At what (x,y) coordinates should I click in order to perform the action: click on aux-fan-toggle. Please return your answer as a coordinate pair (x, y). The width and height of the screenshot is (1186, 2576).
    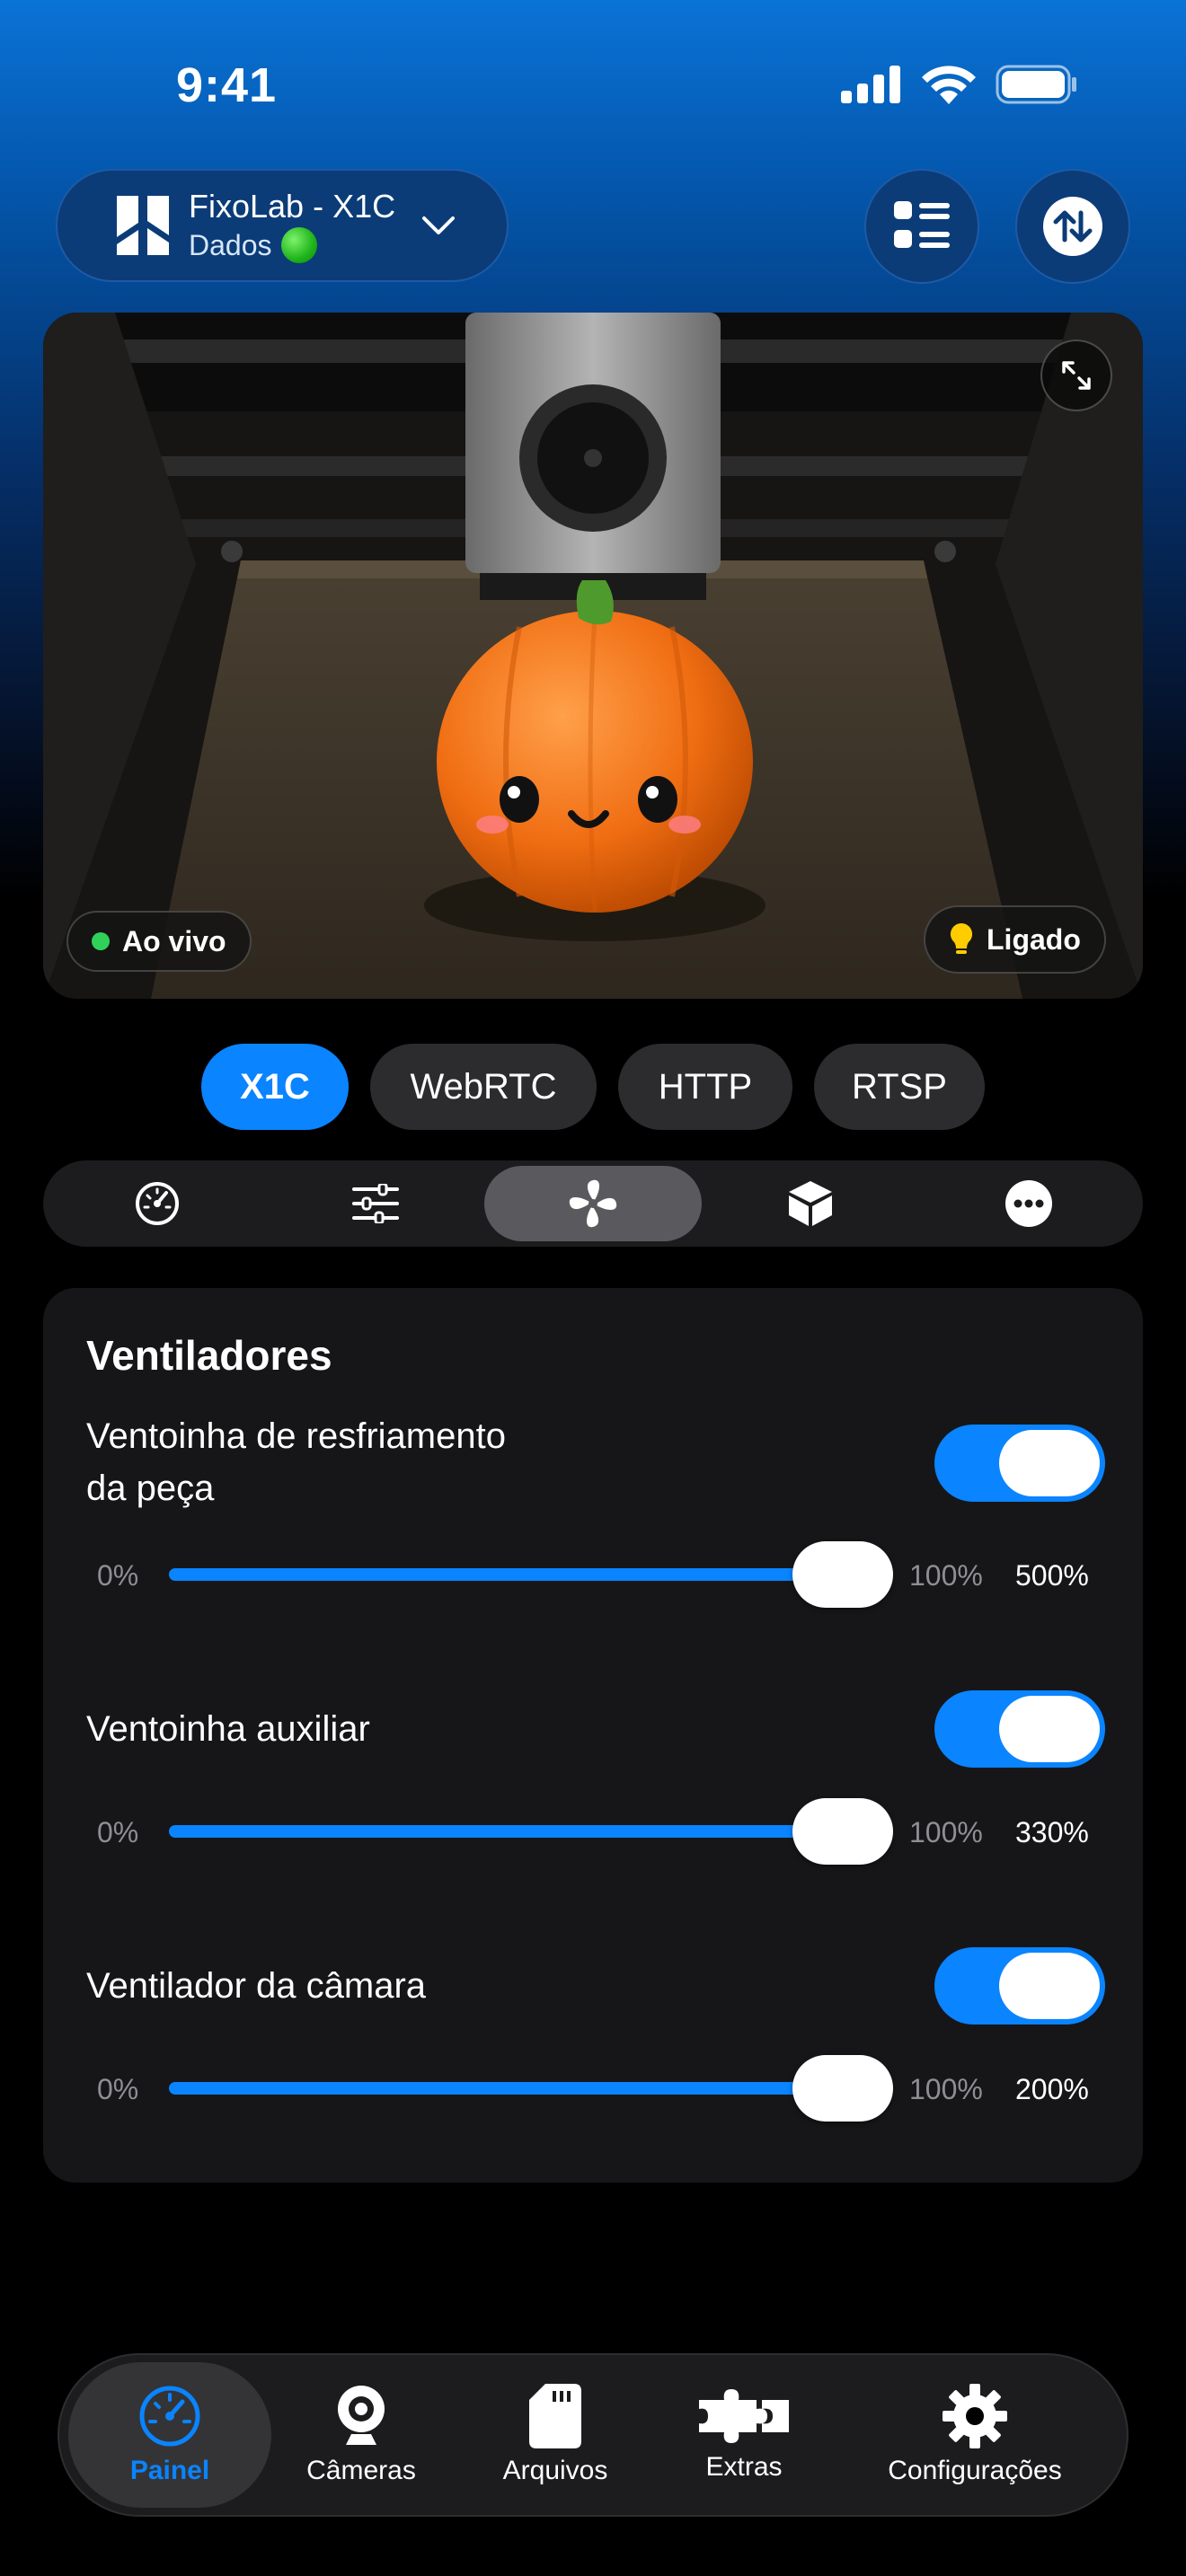
    Looking at the image, I should click on (1019, 1729).